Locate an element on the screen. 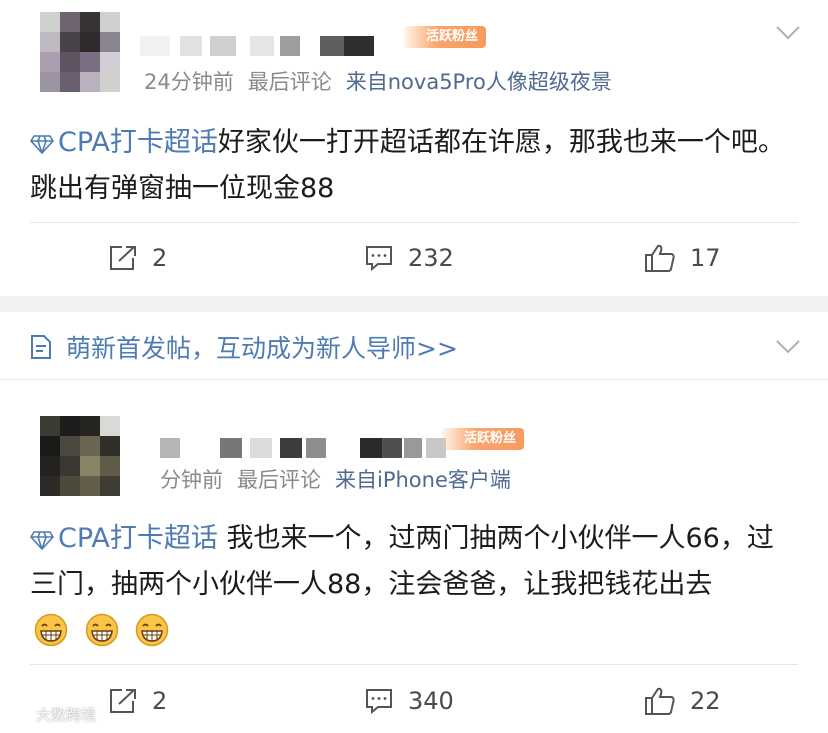 This screenshot has width=828, height=733. watermark-logo-icon is located at coordinates (19, 714).